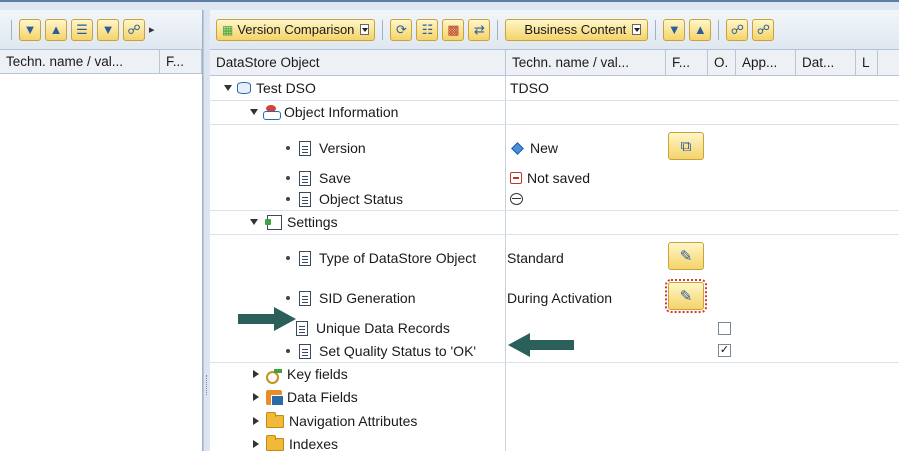 The image size is (899, 451). I want to click on splitter-grip, so click(207, 385).